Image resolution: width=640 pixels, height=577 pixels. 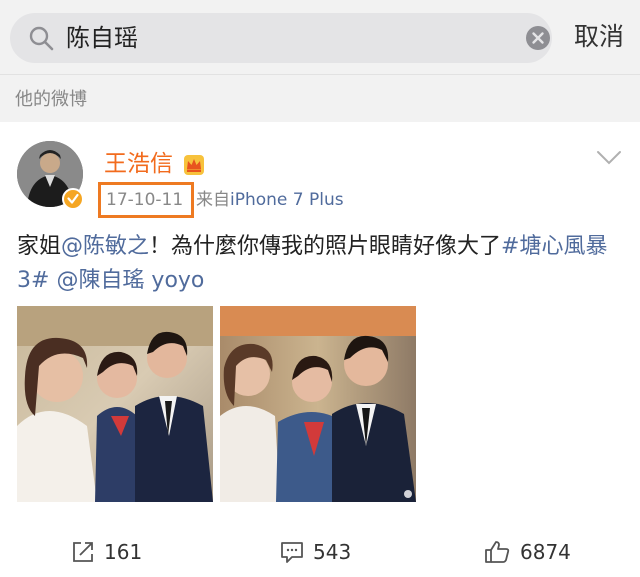 What do you see at coordinates (609, 158) in the screenshot?
I see `chevron-down-icon` at bounding box center [609, 158].